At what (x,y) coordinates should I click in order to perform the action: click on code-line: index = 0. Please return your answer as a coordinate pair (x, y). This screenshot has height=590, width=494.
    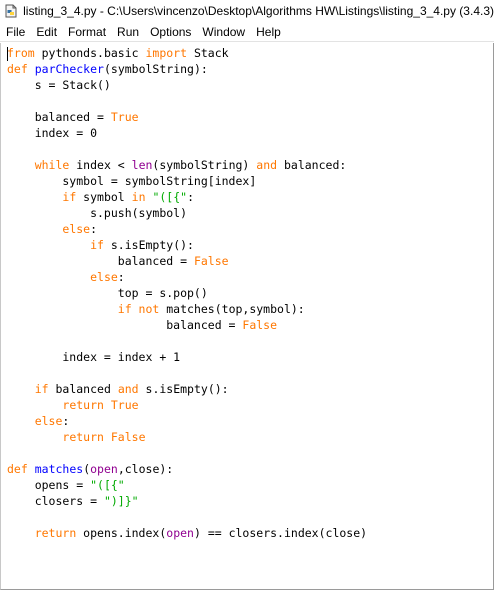
    Looking at the image, I should click on (187, 133).